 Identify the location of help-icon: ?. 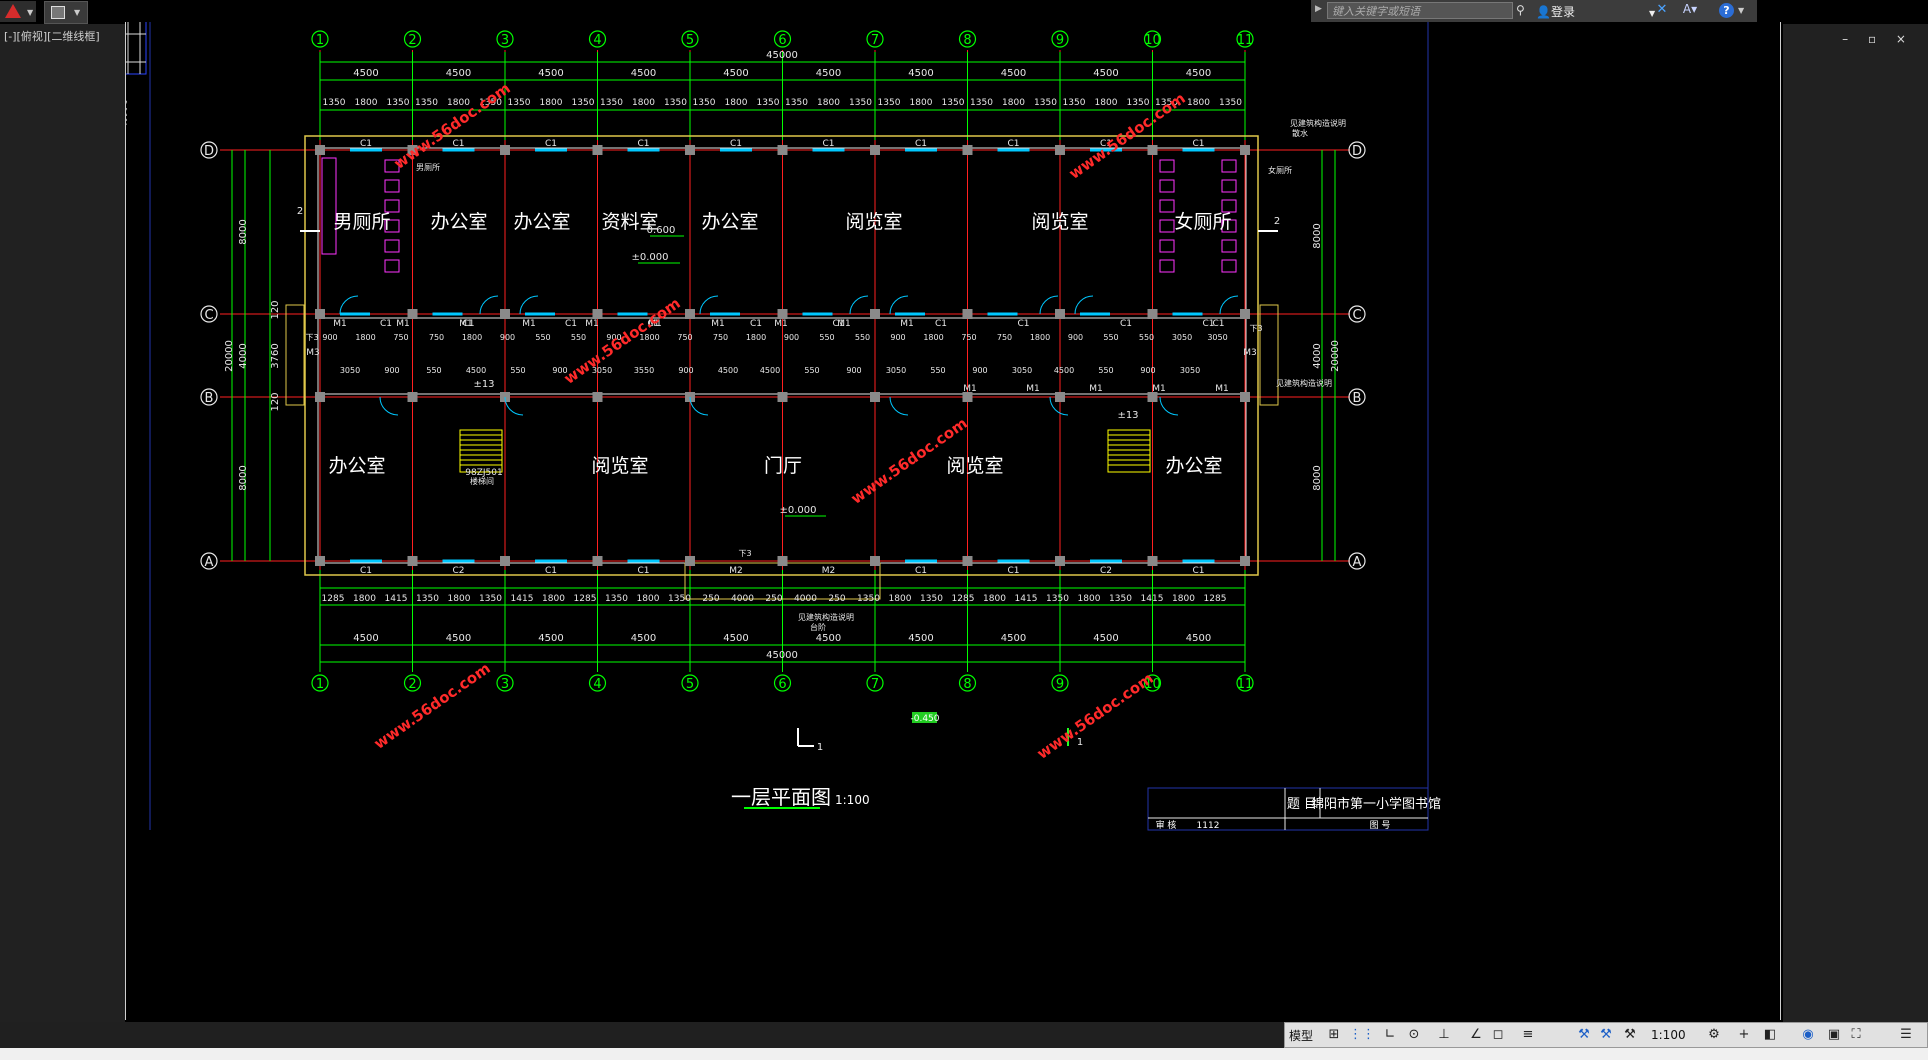
(1726, 10).